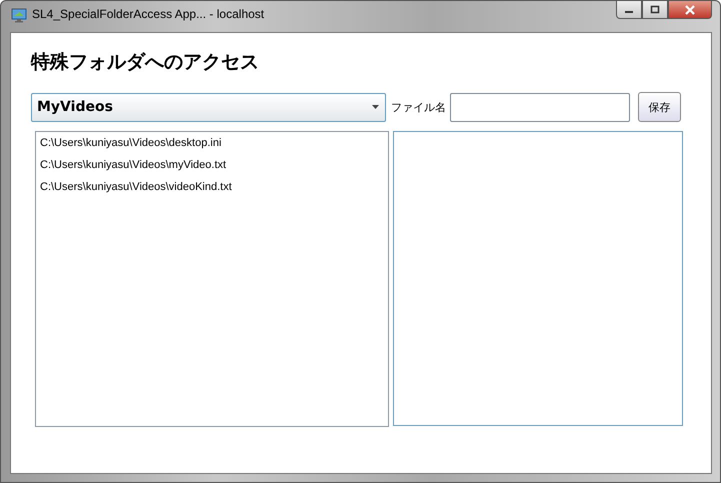 This screenshot has height=483, width=721. Describe the element at coordinates (629, 10) in the screenshot. I see `minimize-button` at that location.